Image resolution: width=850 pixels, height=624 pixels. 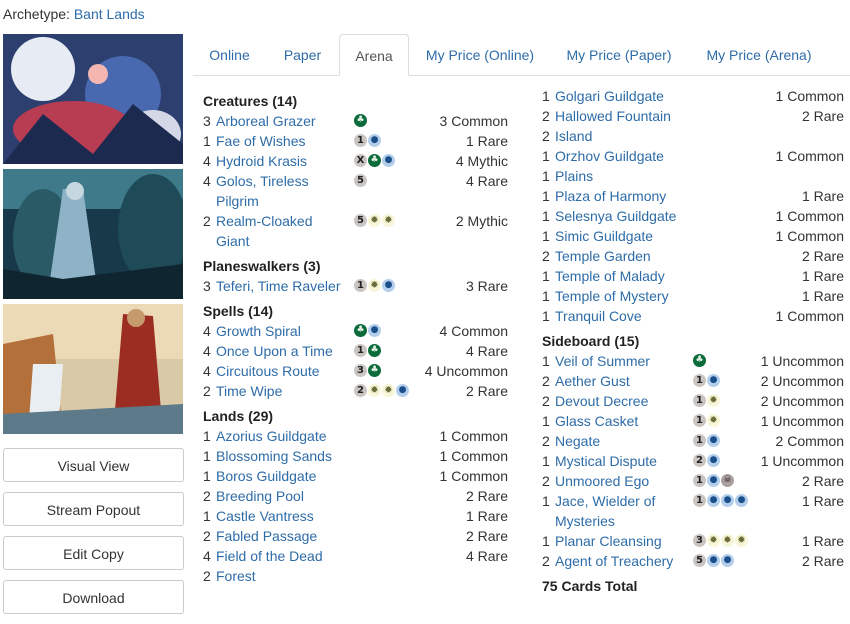 What do you see at coordinates (618, 441) in the screenshot?
I see `card-link-negate: Negate` at bounding box center [618, 441].